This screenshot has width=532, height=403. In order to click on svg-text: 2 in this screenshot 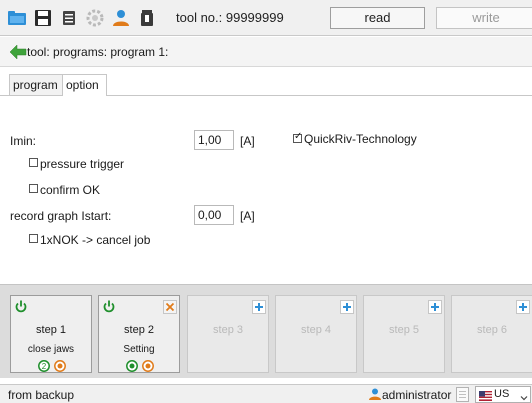, I will do `click(44, 366)`.